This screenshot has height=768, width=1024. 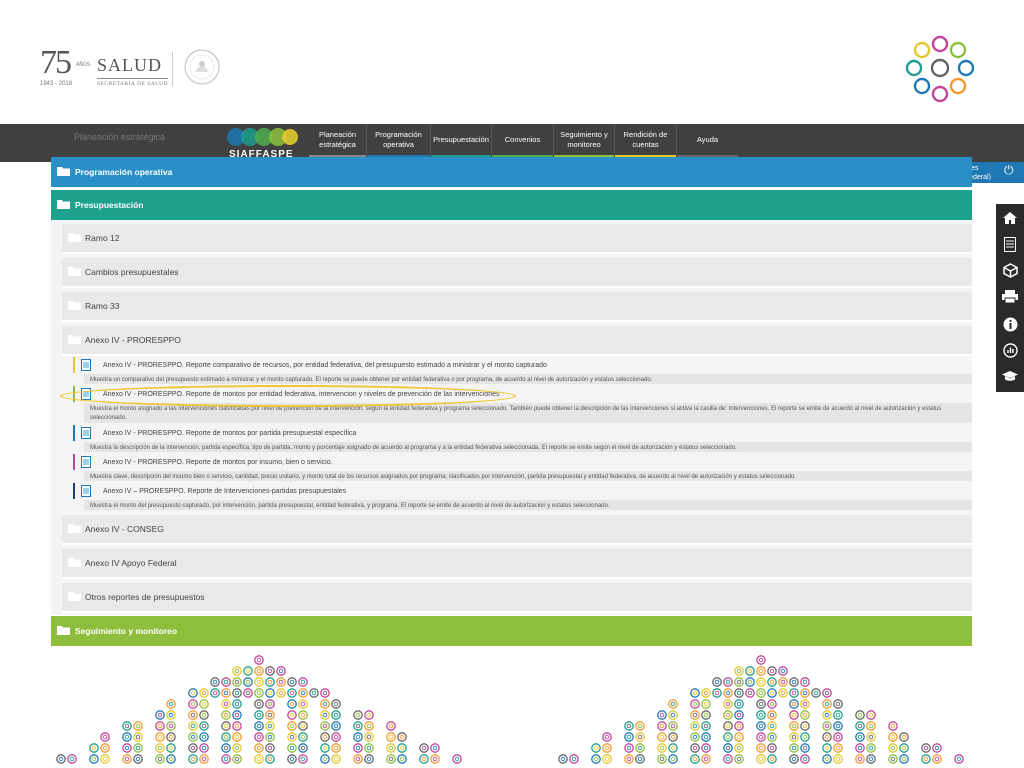 What do you see at coordinates (338, 141) in the screenshot?
I see `nav-planeacion: Planeación estratégica` at bounding box center [338, 141].